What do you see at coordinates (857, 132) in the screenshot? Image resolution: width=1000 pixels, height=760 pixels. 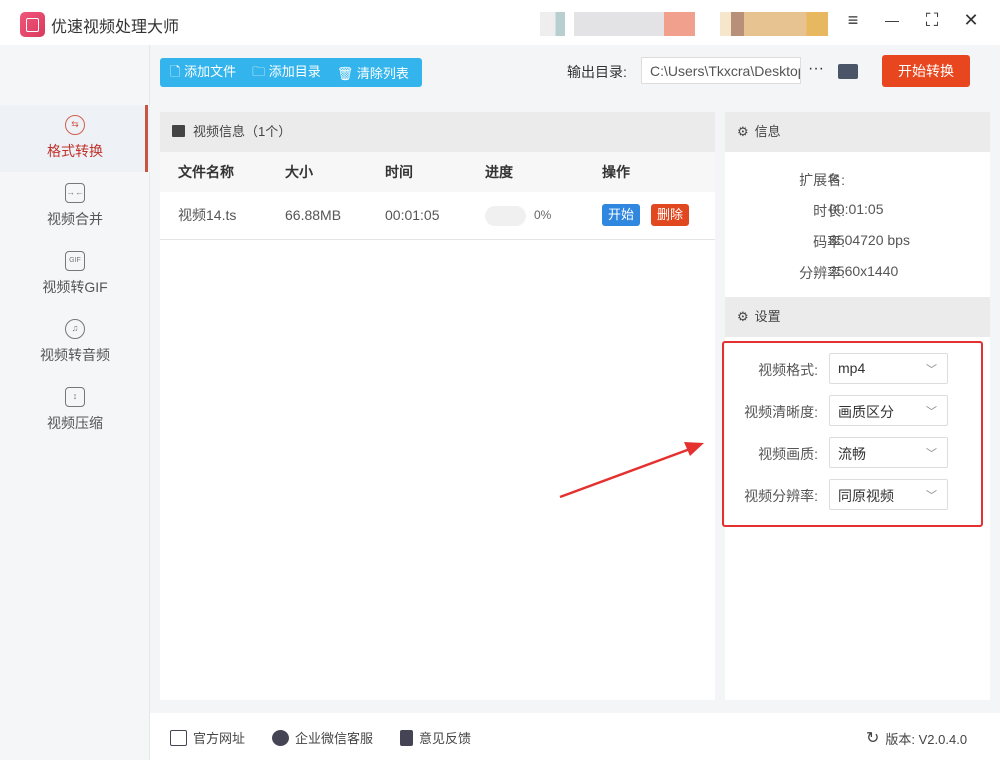 I see `info-header: ⚙ 信息` at bounding box center [857, 132].